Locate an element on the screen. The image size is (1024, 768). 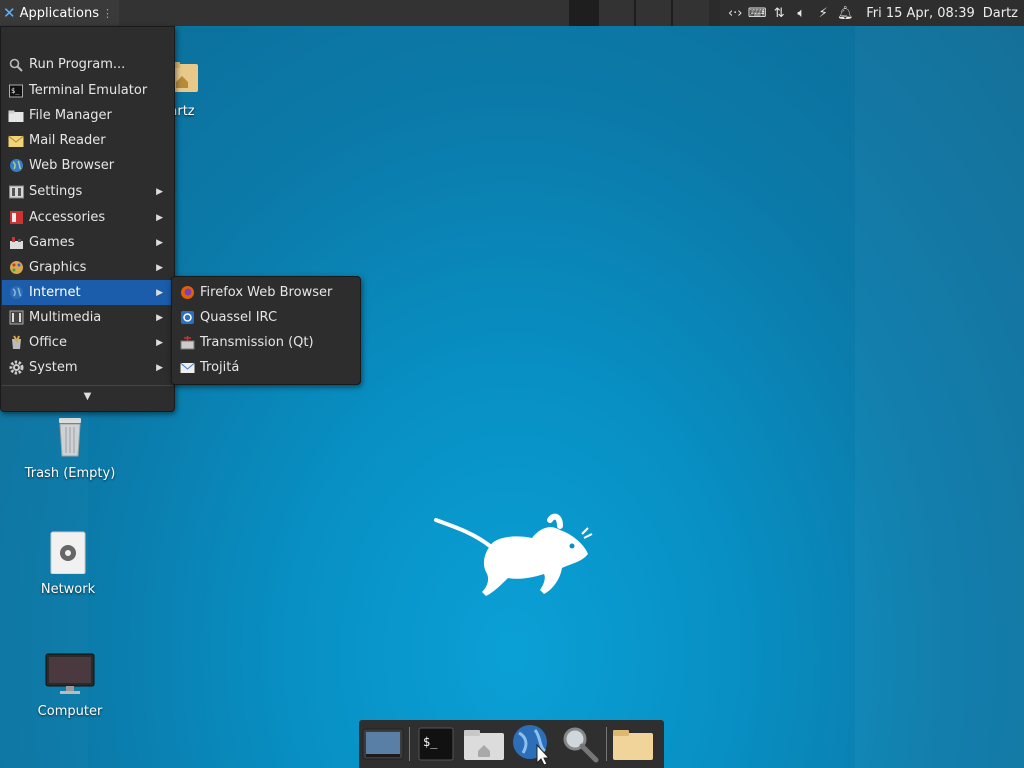
handle-icon: ⋮ is located at coordinates (107, 13).